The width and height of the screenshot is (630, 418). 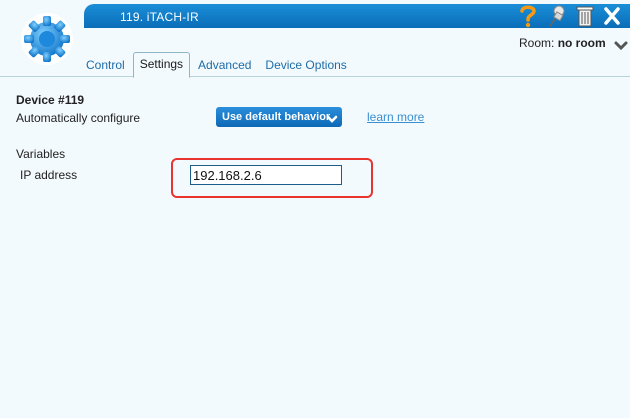 I want to click on tab-control: Control, so click(x=105, y=66).